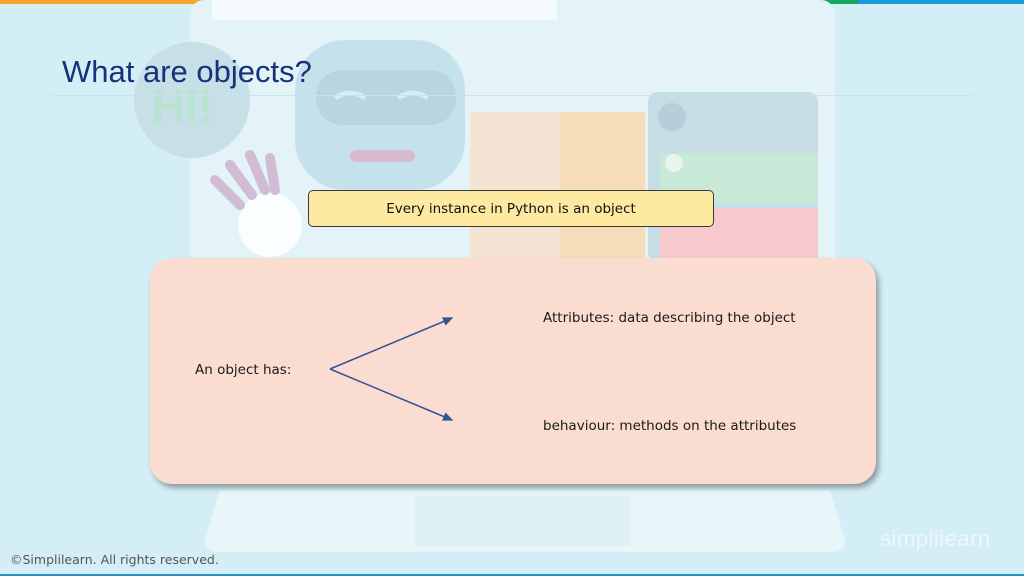 The image size is (1024, 576). What do you see at coordinates (187, 71) in the screenshot?
I see `page-title: What are objects?` at bounding box center [187, 71].